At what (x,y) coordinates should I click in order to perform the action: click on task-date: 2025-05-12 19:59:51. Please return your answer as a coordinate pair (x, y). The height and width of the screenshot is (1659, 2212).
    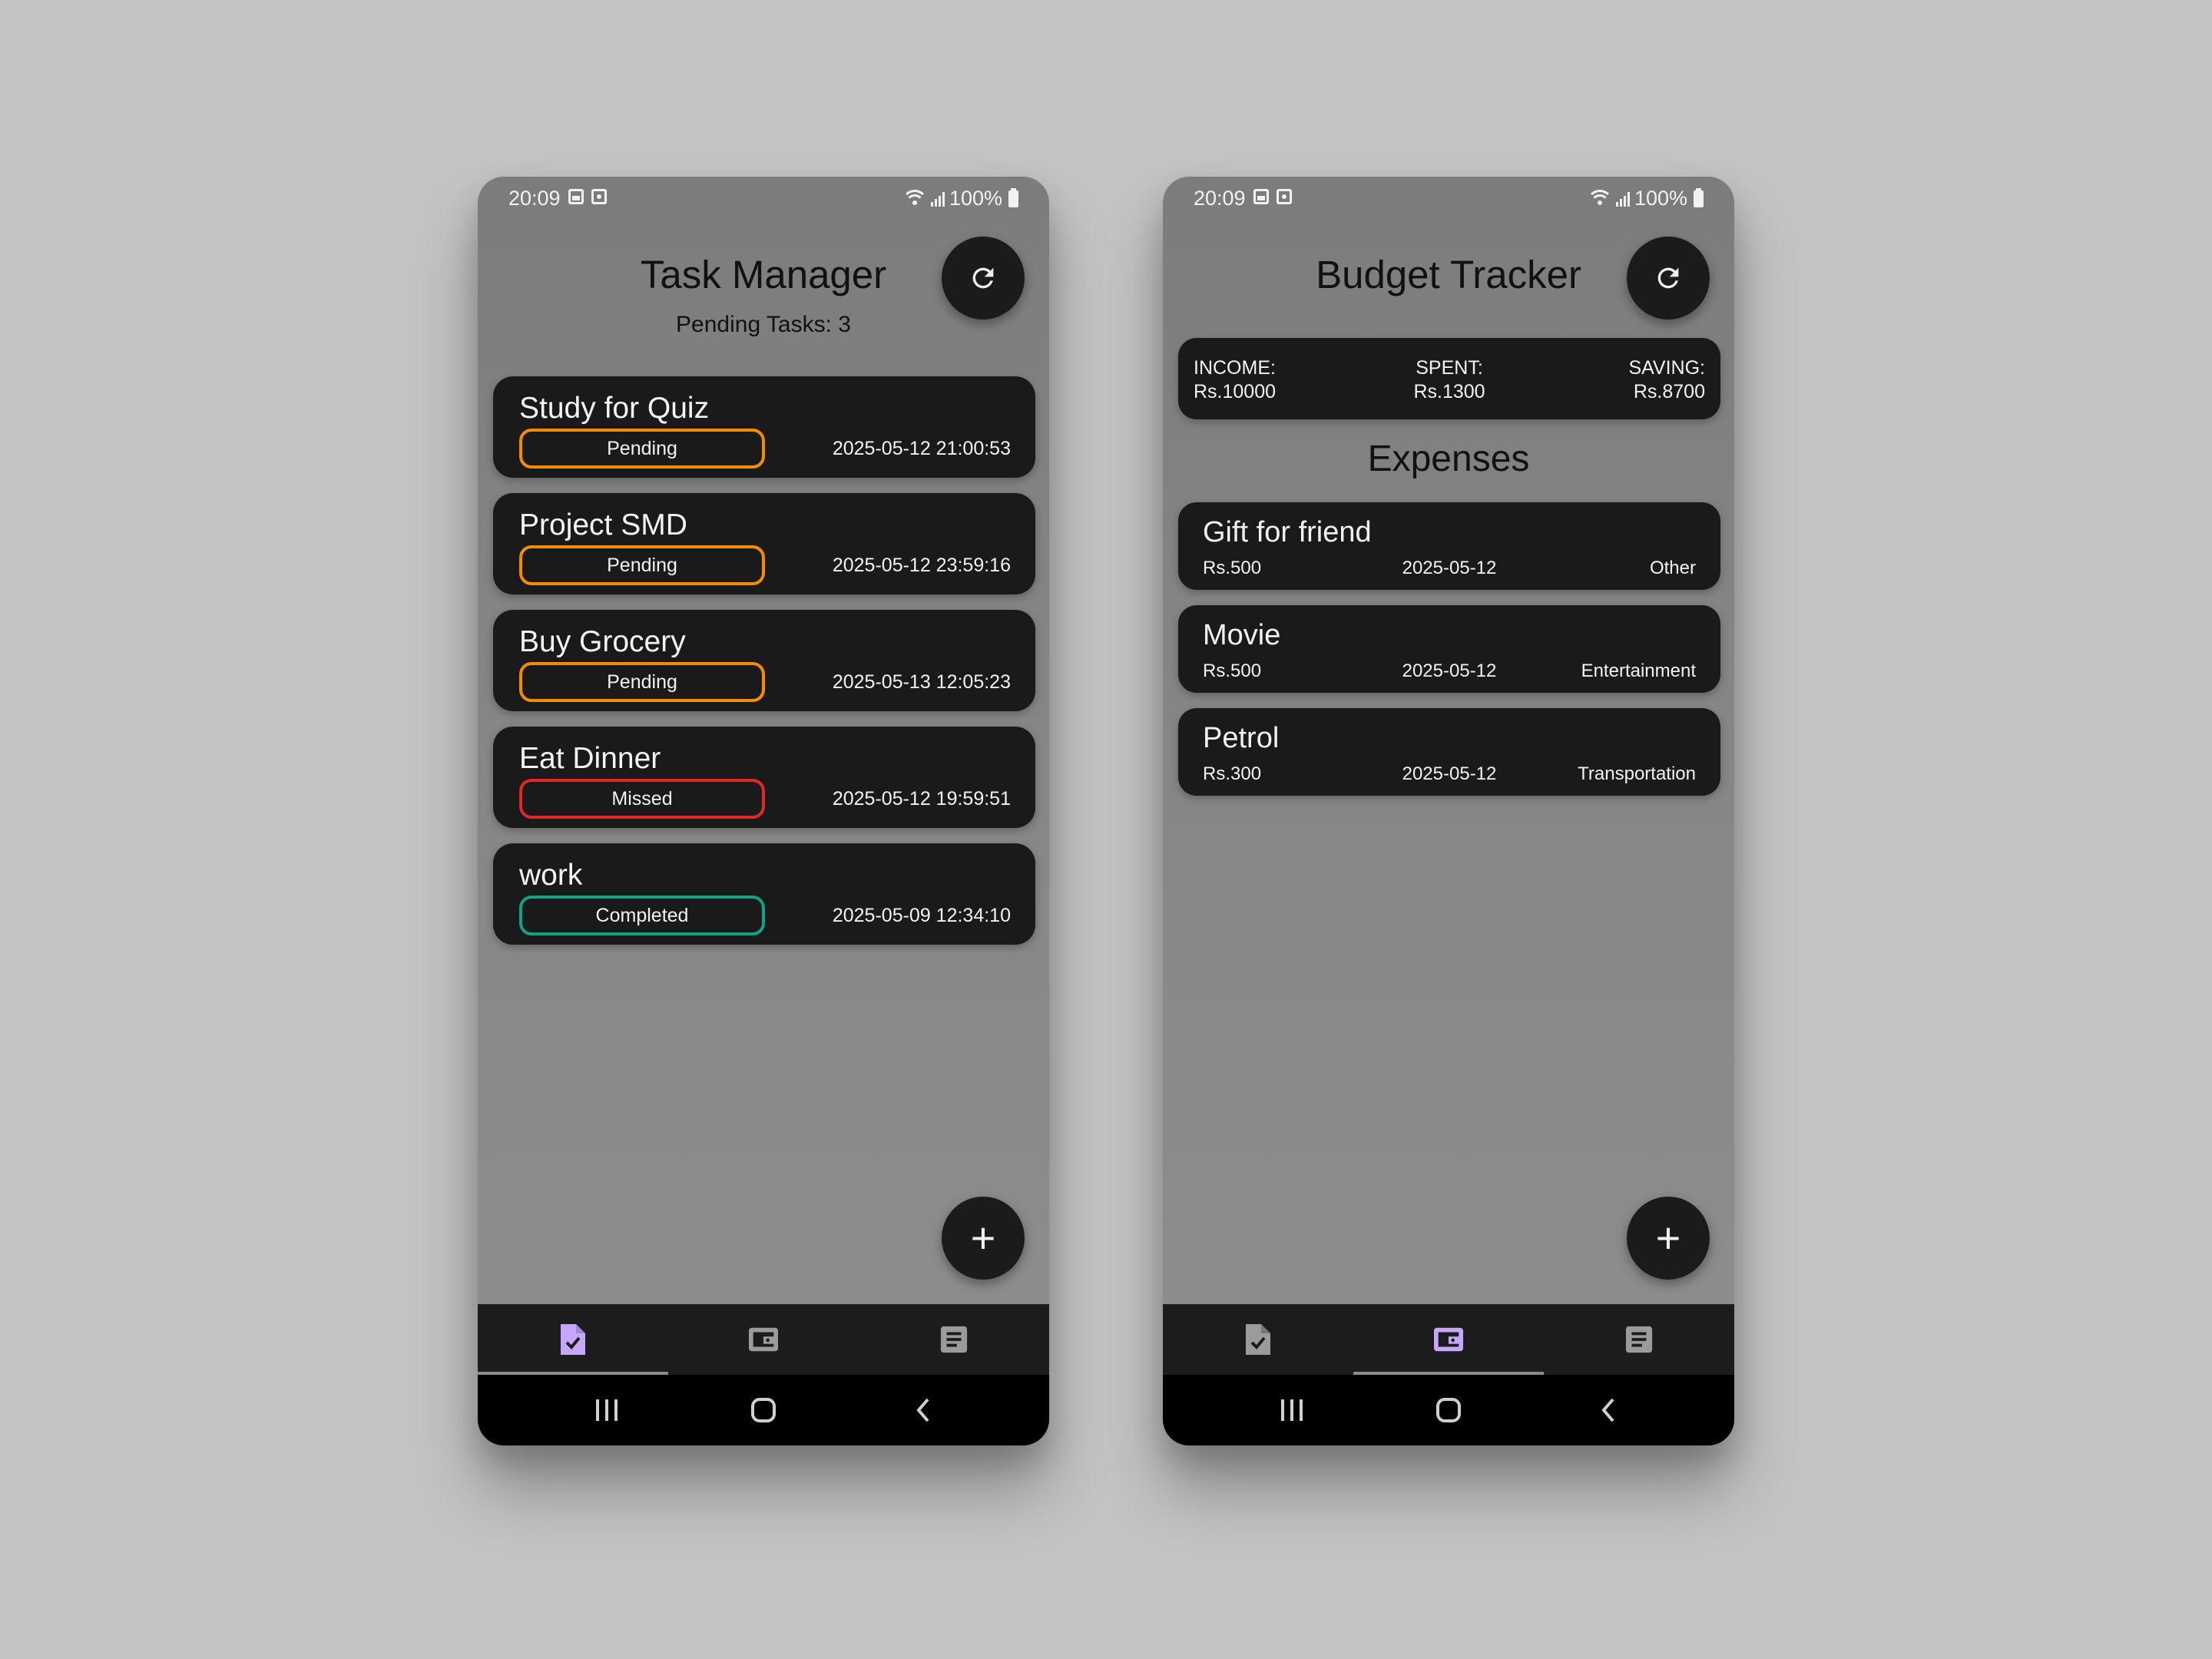
    Looking at the image, I should click on (921, 799).